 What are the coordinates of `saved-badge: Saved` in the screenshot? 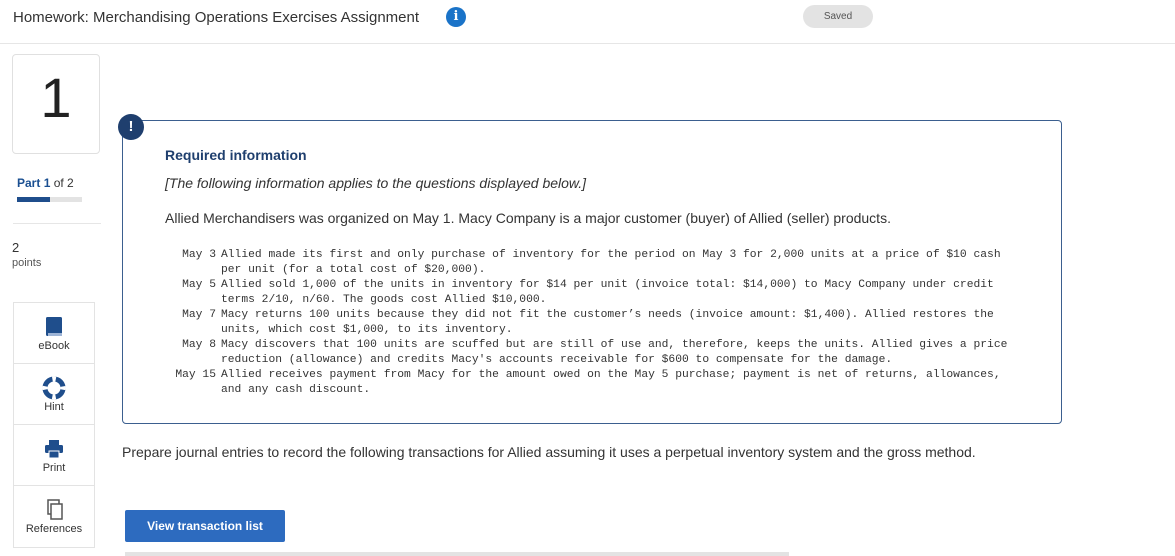 It's located at (838, 16).